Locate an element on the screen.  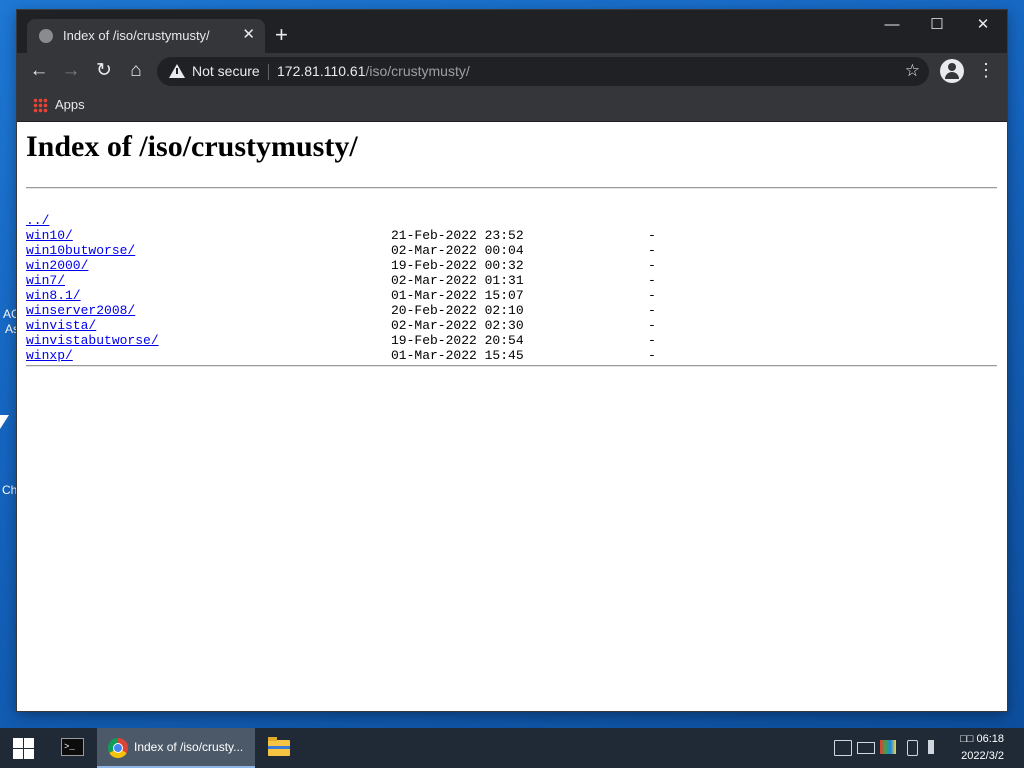
modified-date: 02-Mar-2022 02:30 is located at coordinates (457, 325).